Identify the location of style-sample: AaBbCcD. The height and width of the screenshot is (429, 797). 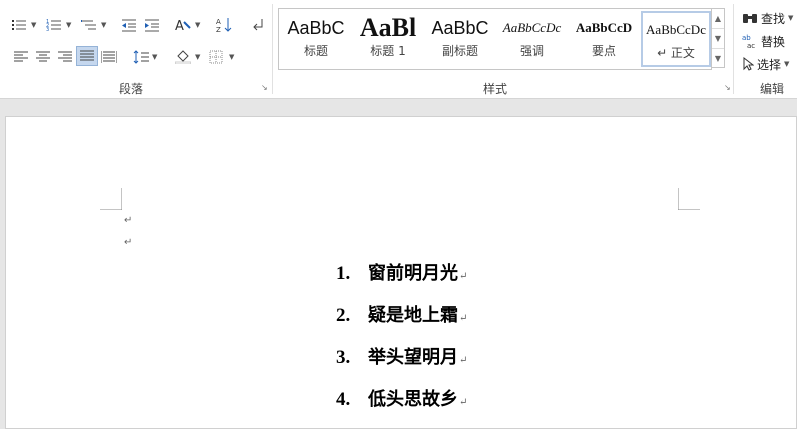
(604, 27).